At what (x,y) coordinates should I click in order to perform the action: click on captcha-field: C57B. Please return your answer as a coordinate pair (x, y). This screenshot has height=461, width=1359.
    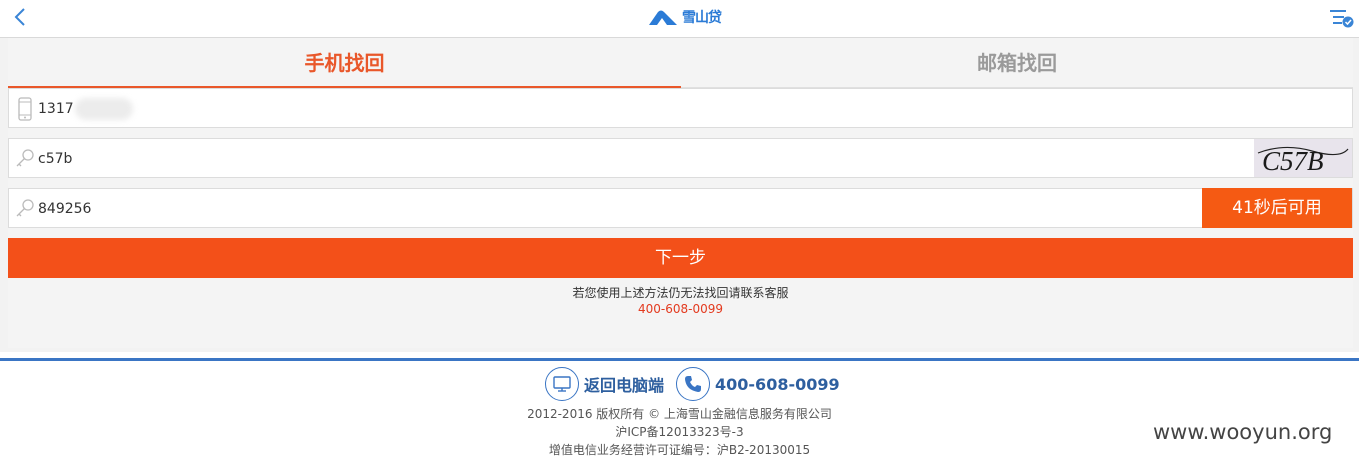
    Looking at the image, I should click on (680, 158).